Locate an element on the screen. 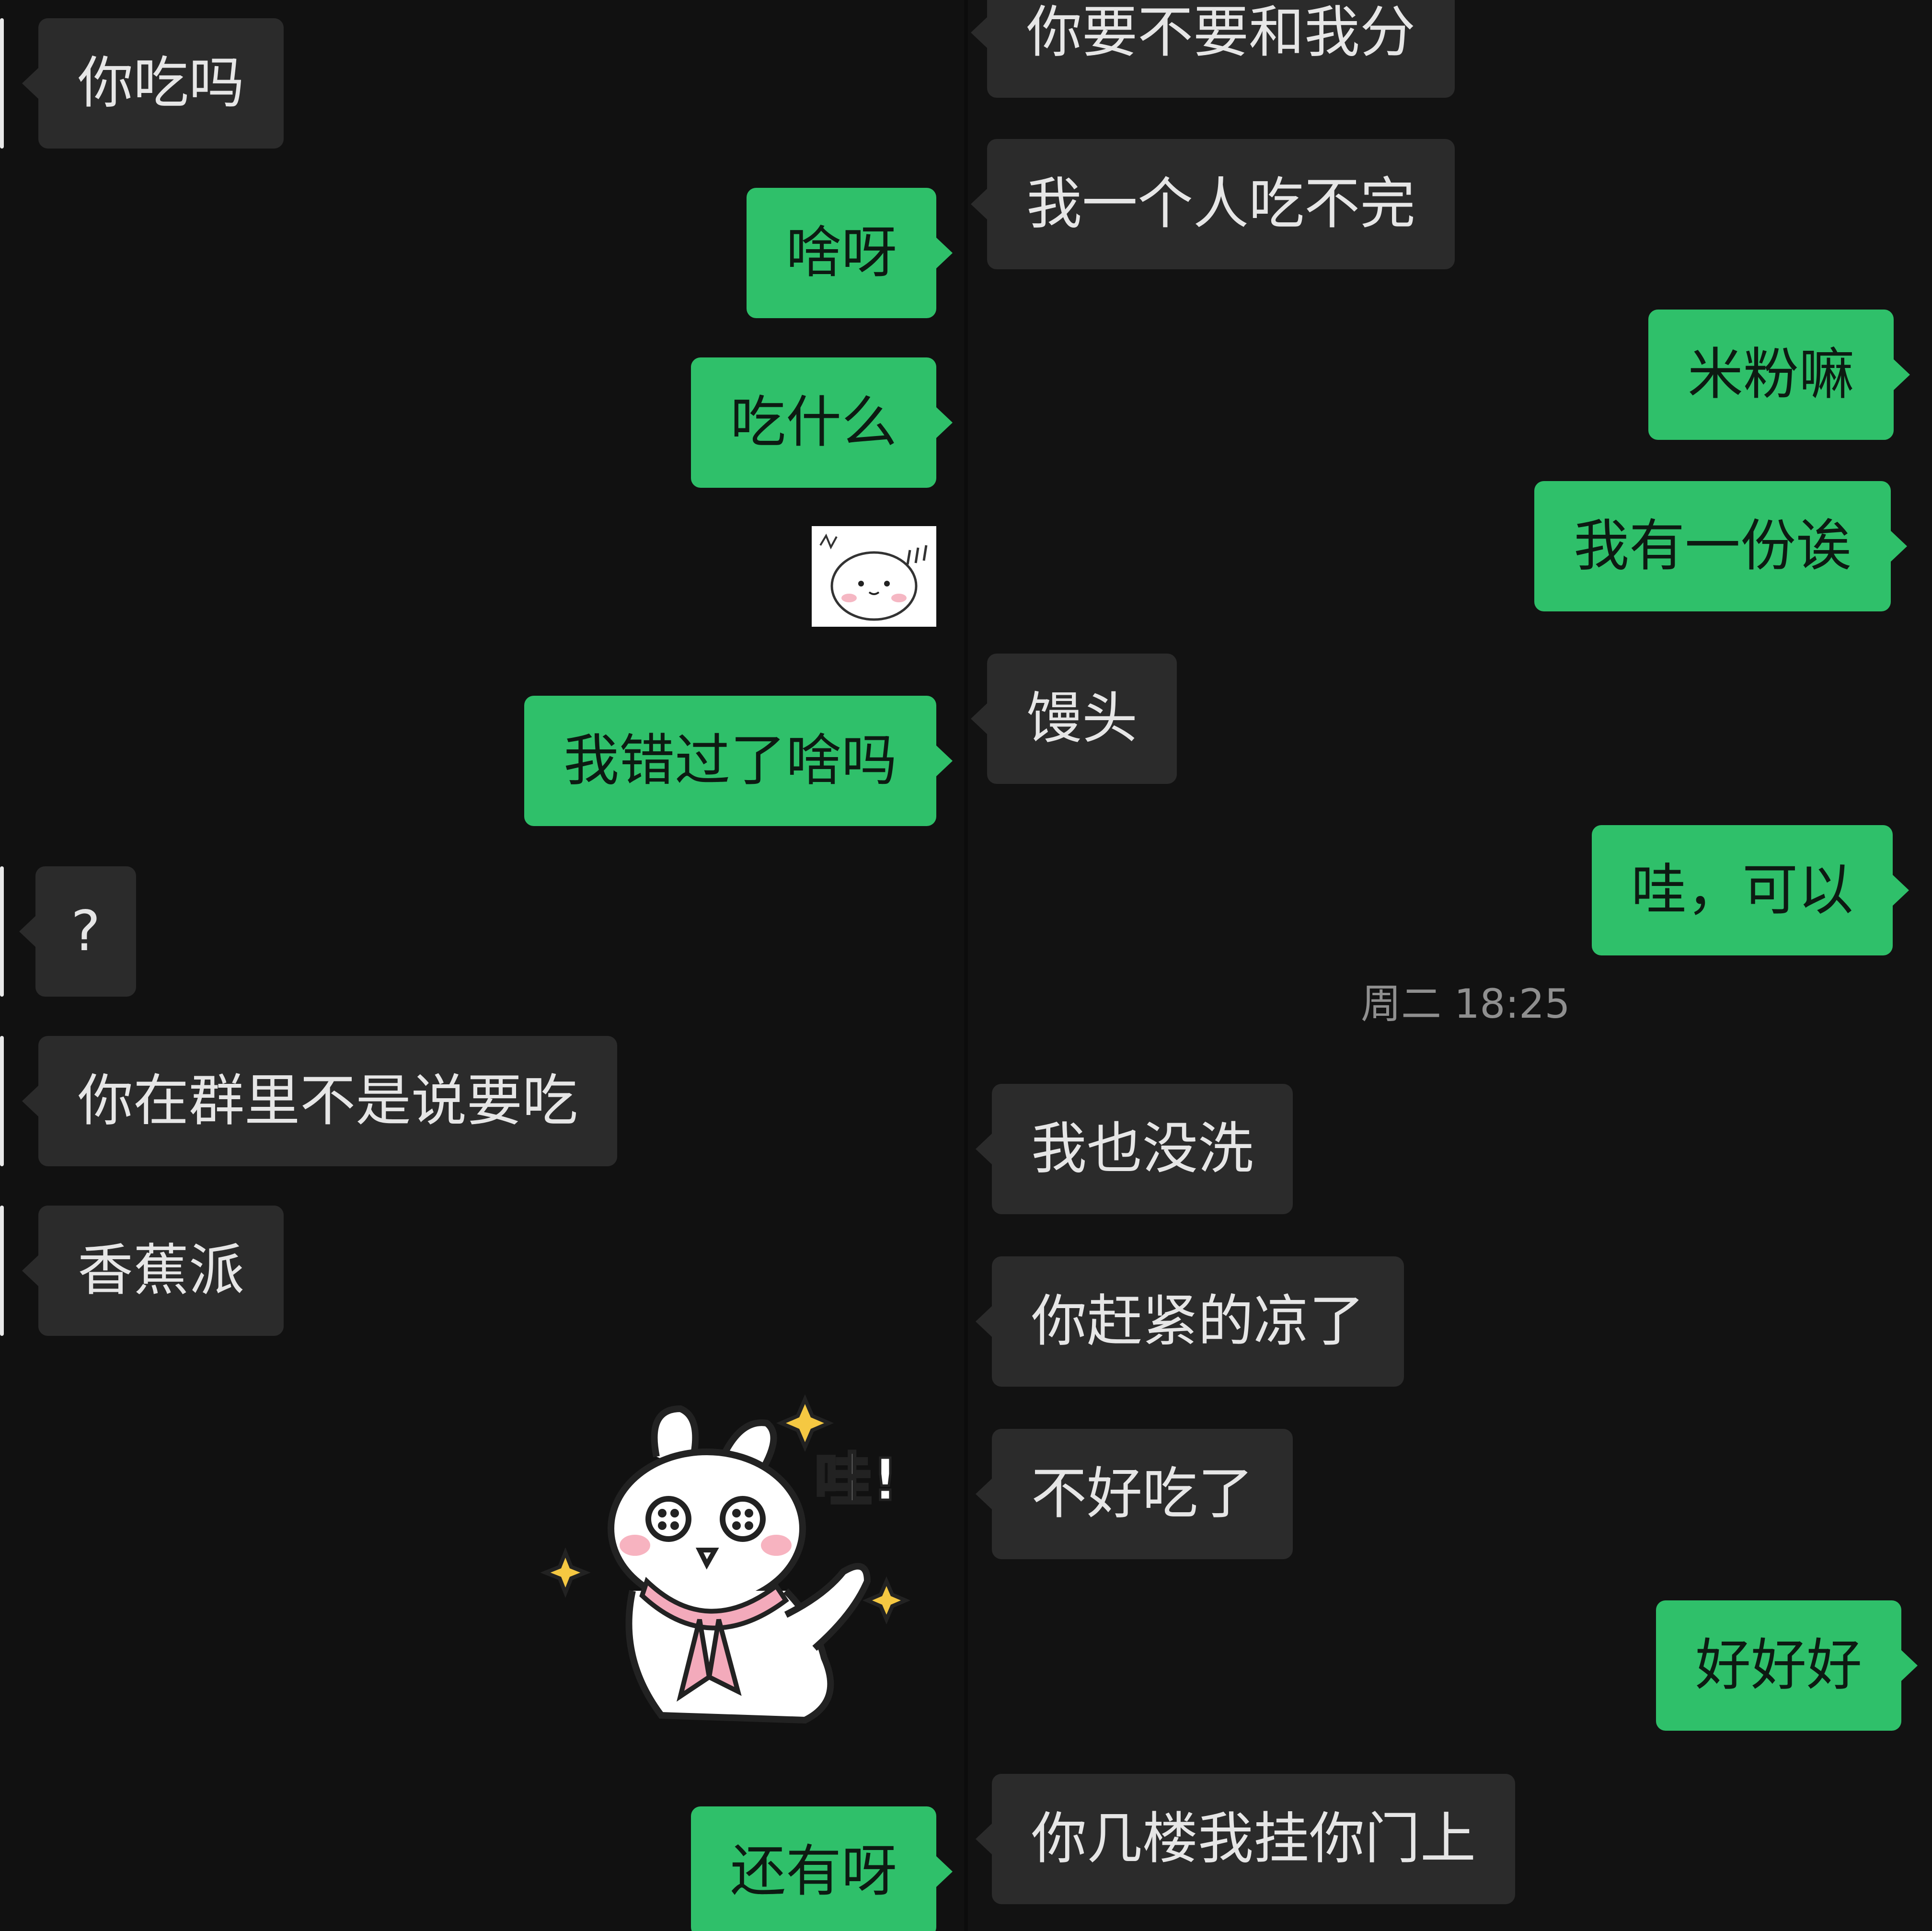 Image resolution: width=1932 pixels, height=1931 pixels. outgoing-message-bubble: 我有一份诶 is located at coordinates (1720, 546).